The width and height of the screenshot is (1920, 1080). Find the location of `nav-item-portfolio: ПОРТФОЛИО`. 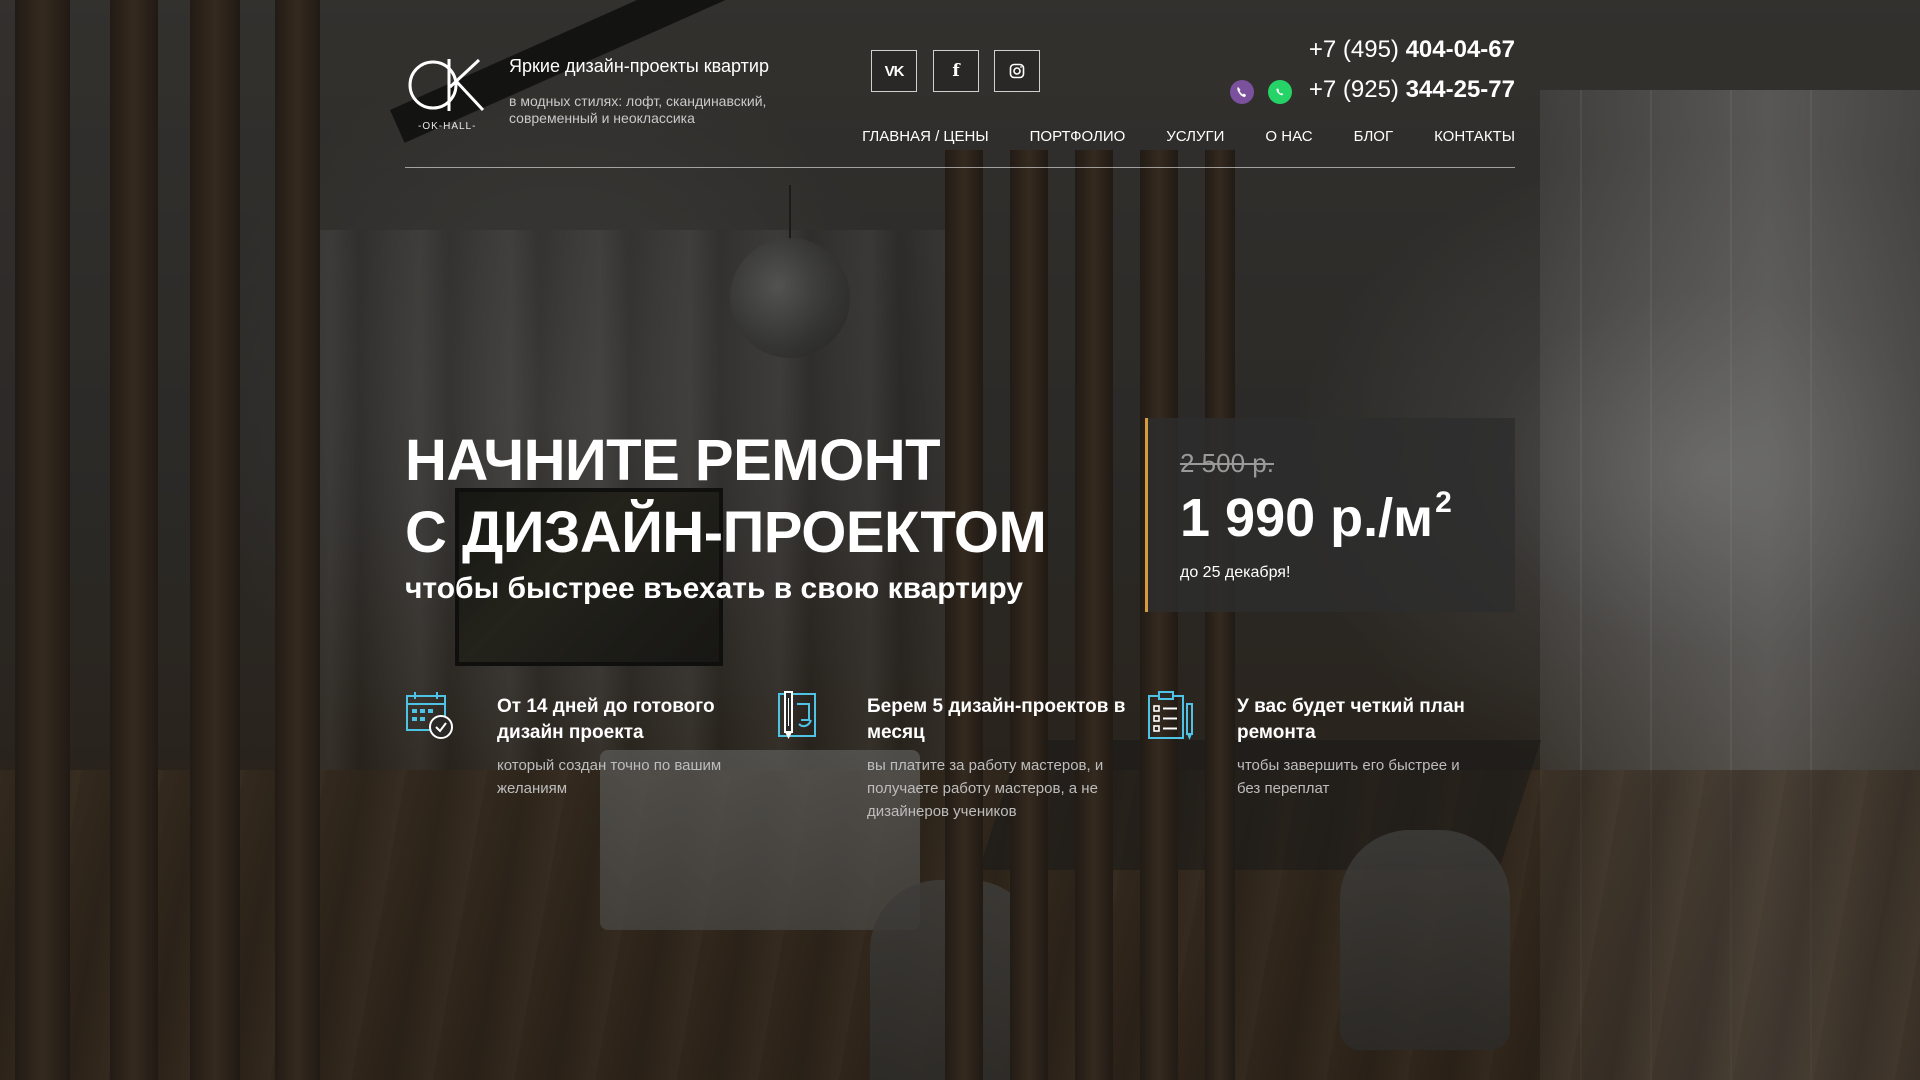

nav-item-portfolio: ПОРТФОЛИО is located at coordinates (1078, 136).